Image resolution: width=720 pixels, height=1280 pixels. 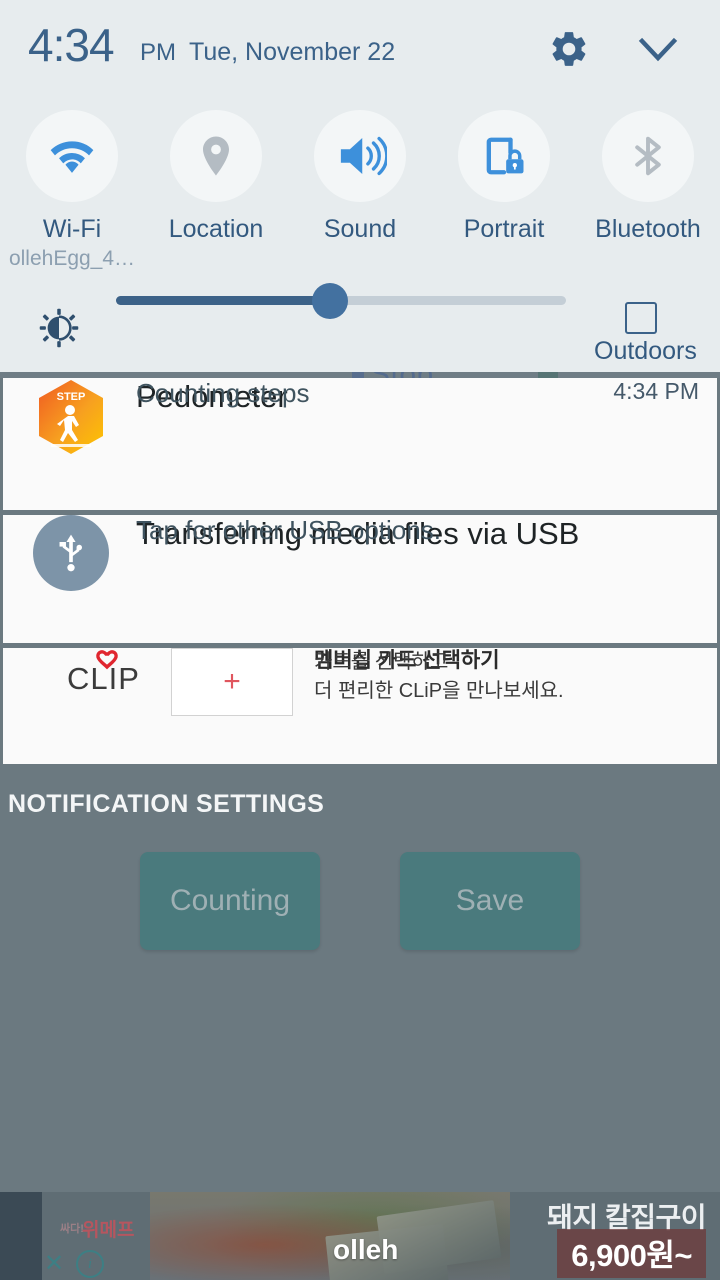 I want to click on brightness-slider, so click(x=341, y=301).